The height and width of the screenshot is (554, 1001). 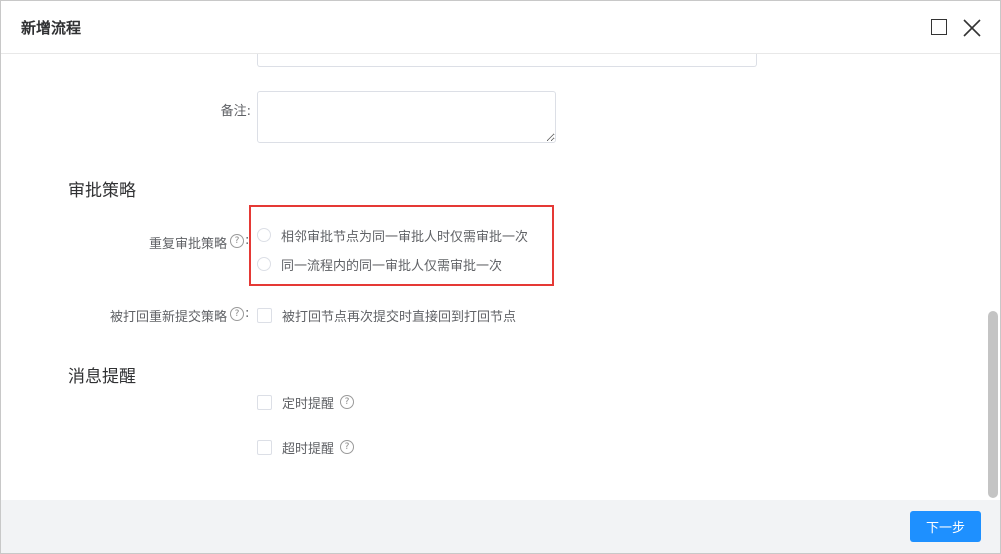 I want to click on repeat-approval-policy-label: 重复审批策略, so click(x=187, y=244).